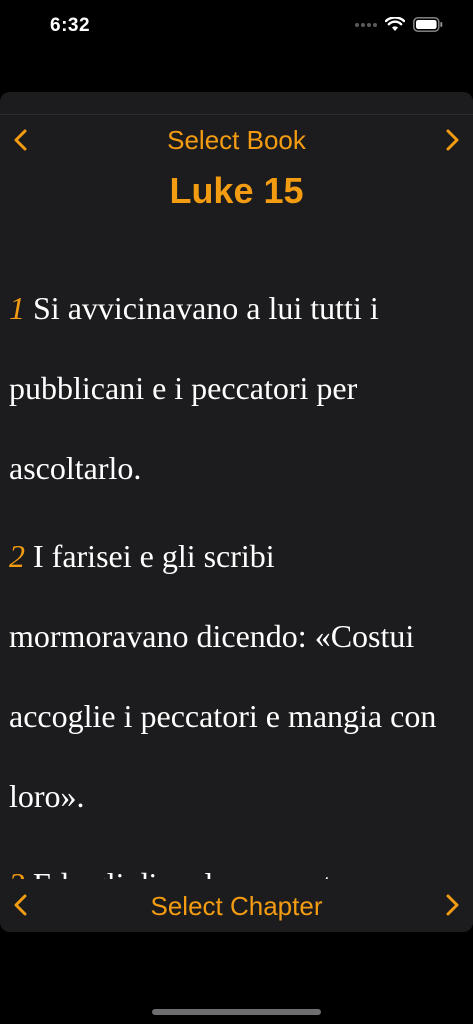 The width and height of the screenshot is (473, 1024). What do you see at coordinates (17, 308) in the screenshot?
I see `verse-number: 1` at bounding box center [17, 308].